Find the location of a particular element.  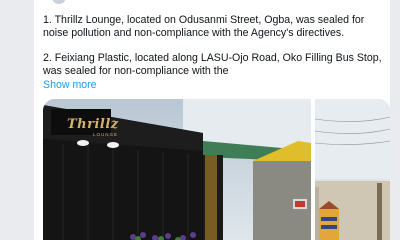

avatar is located at coordinates (59, 2).